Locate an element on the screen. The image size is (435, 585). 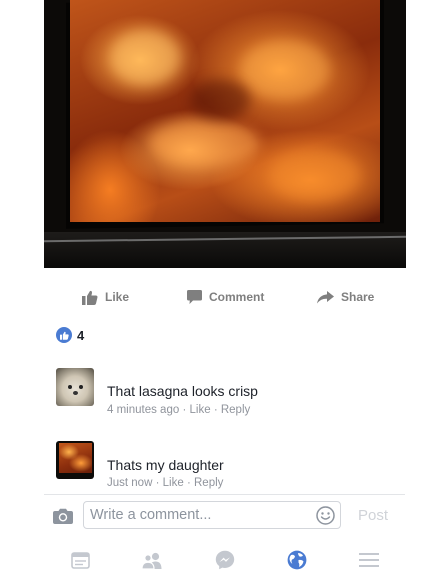
tab-messenger is located at coordinates (225, 560).